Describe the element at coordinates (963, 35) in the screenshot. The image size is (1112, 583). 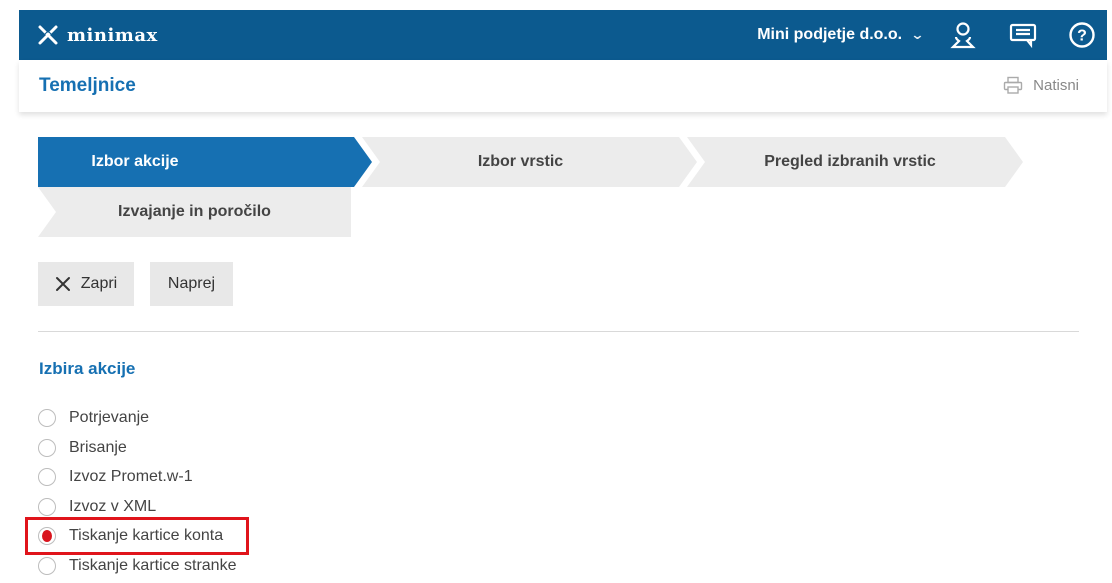
I see `user-icon` at that location.